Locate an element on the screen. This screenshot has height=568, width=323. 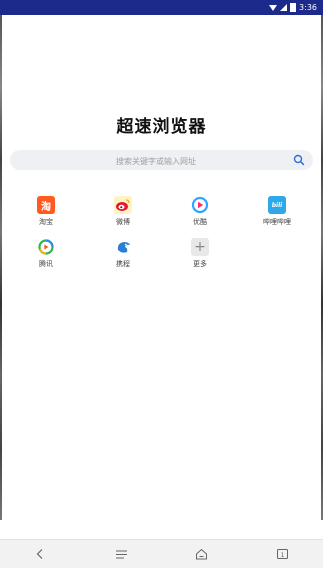
shortcut-youku: 优酷 is located at coordinates (200, 211).